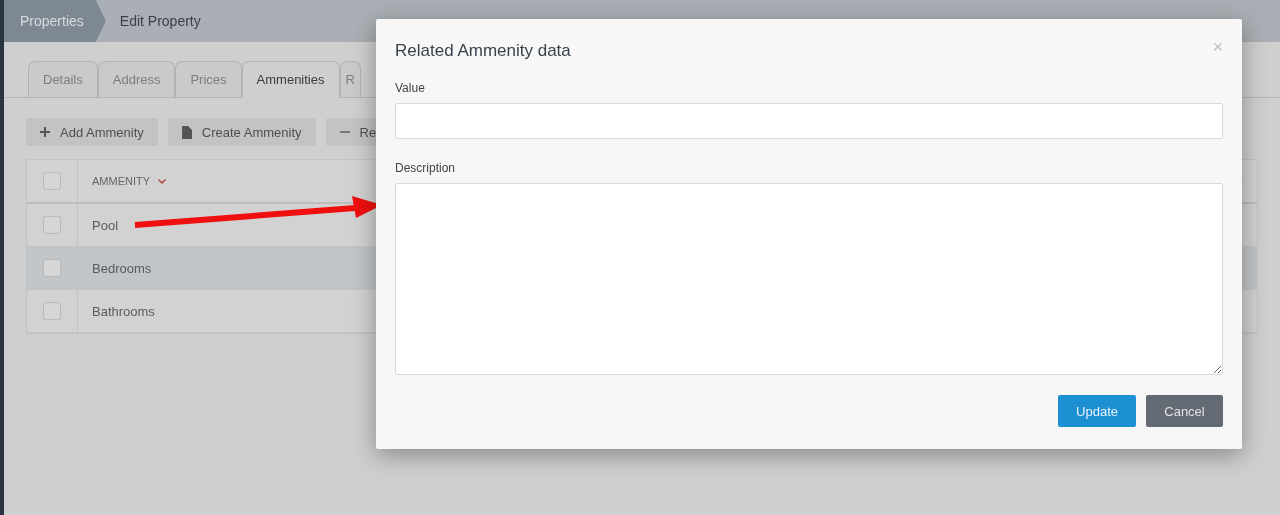  I want to click on toolbar-button: Add Ammenity, so click(92, 132).